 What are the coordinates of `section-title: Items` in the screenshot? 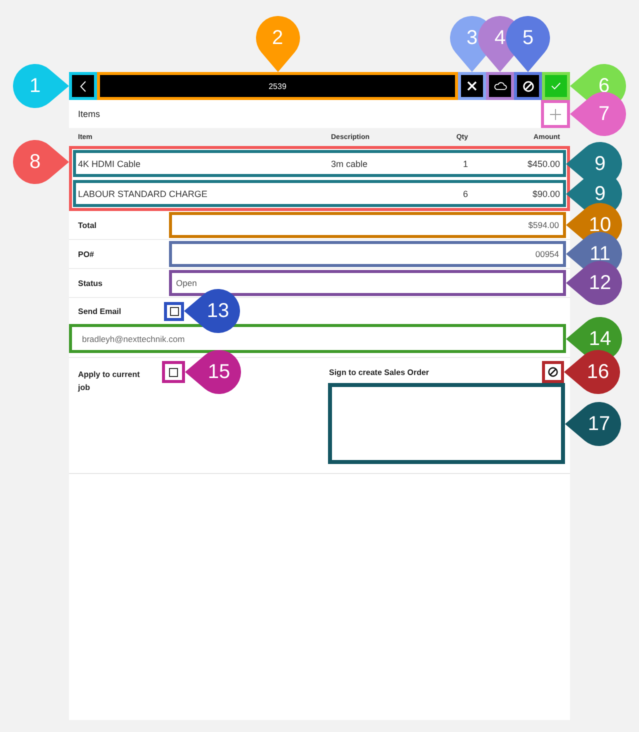 It's located at (89, 114).